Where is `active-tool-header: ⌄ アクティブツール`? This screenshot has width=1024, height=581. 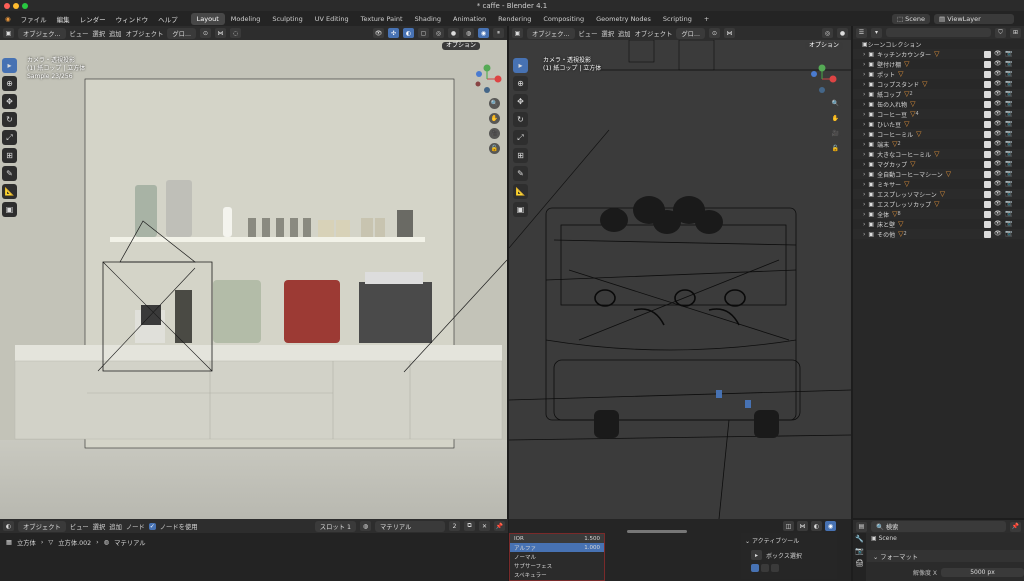 active-tool-header: ⌄ アクティブツール is located at coordinates (789, 540).